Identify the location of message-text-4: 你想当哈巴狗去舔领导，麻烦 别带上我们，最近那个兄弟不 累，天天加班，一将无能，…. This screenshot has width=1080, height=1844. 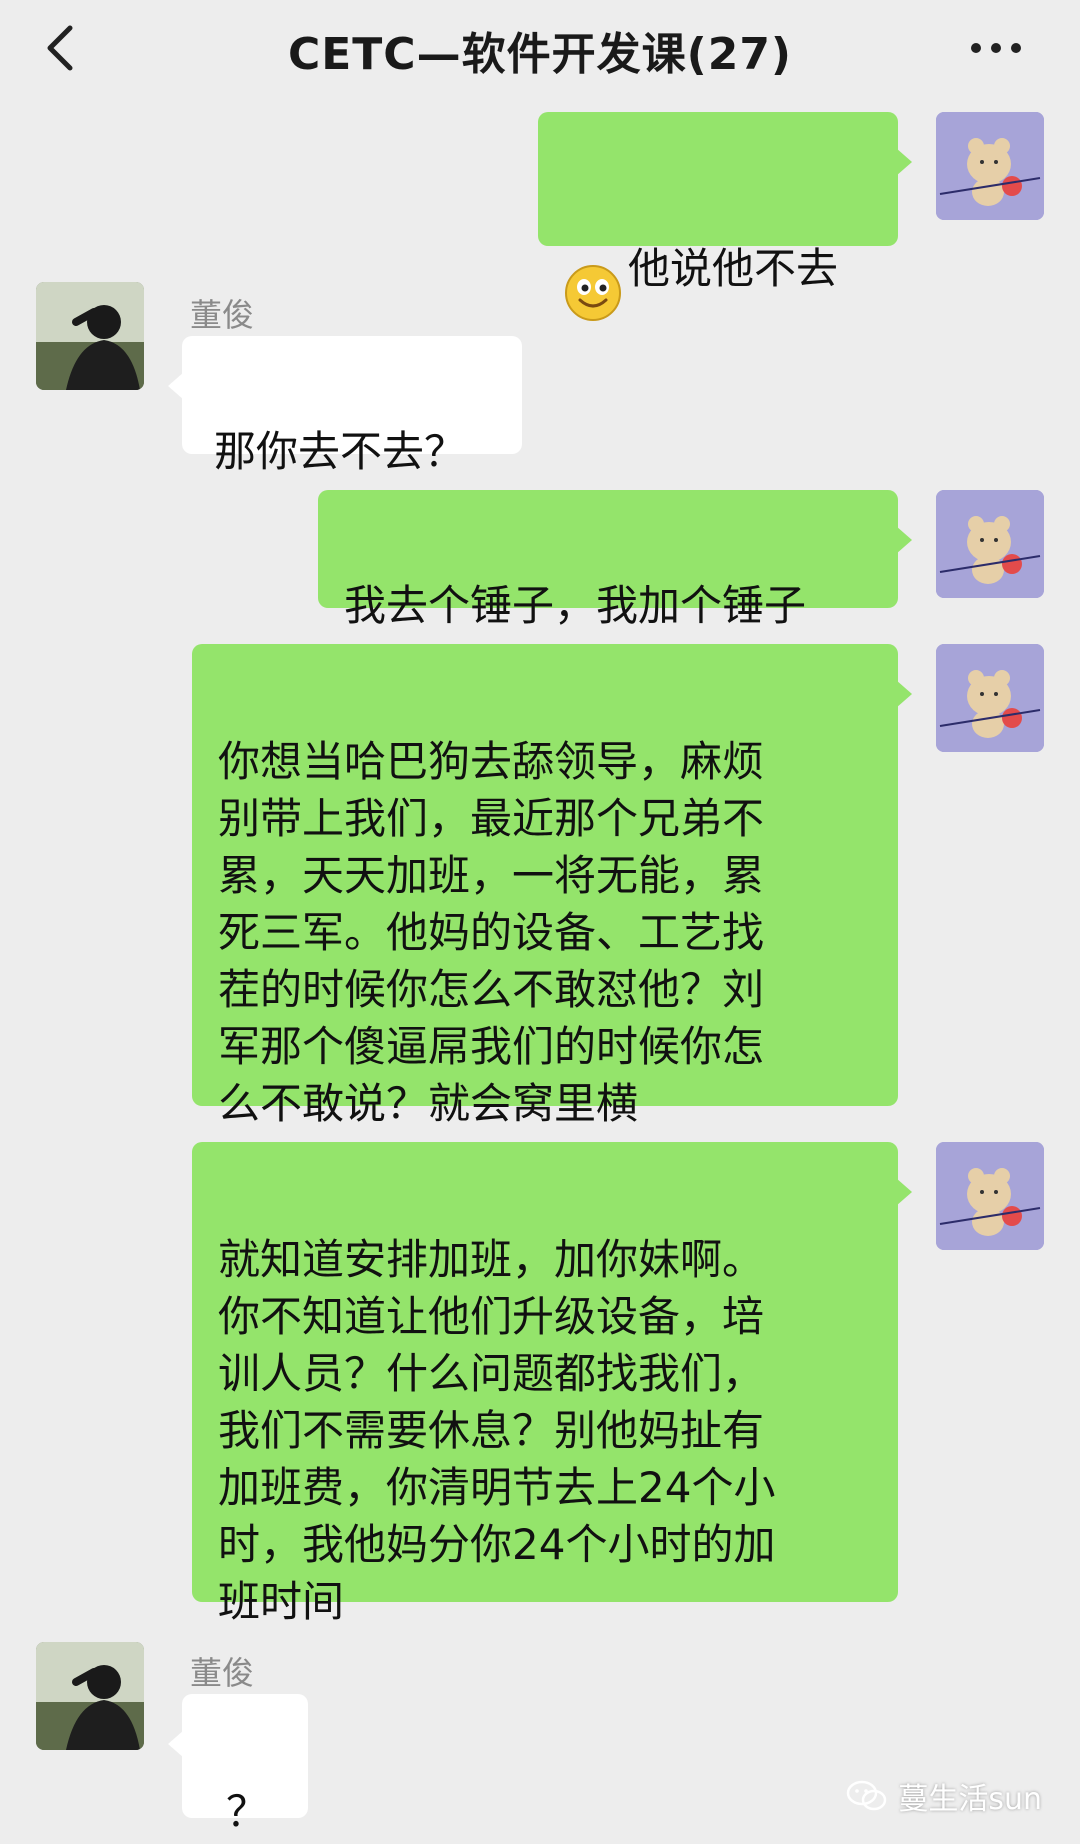
(491, 932).